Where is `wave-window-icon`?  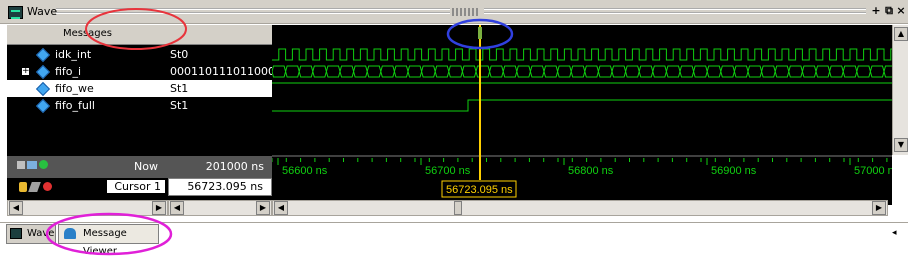 wave-window-icon is located at coordinates (15, 12).